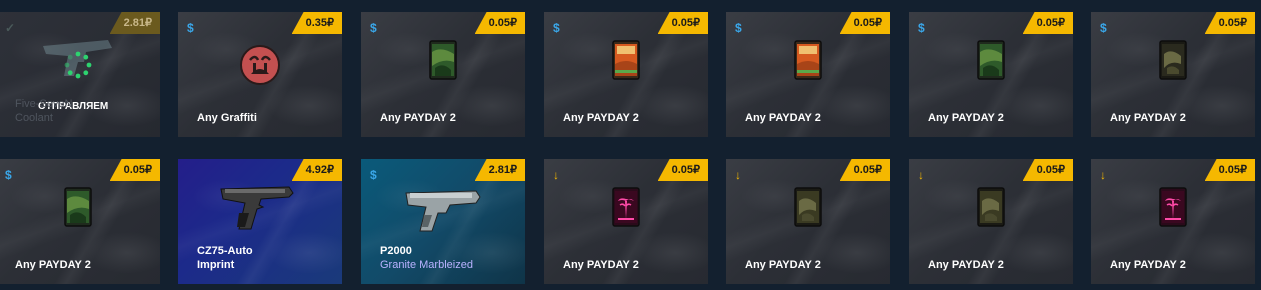  I want to click on p2000-pistol-icon, so click(443, 211).